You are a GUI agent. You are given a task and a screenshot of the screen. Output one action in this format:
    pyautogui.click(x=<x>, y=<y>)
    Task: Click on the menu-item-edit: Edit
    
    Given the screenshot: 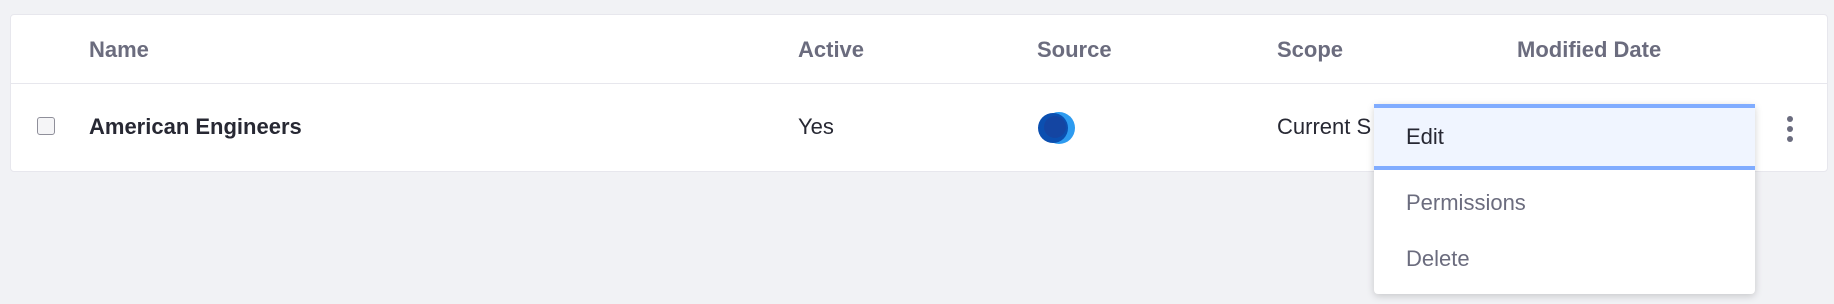 What is the action you would take?
    pyautogui.click(x=1564, y=137)
    